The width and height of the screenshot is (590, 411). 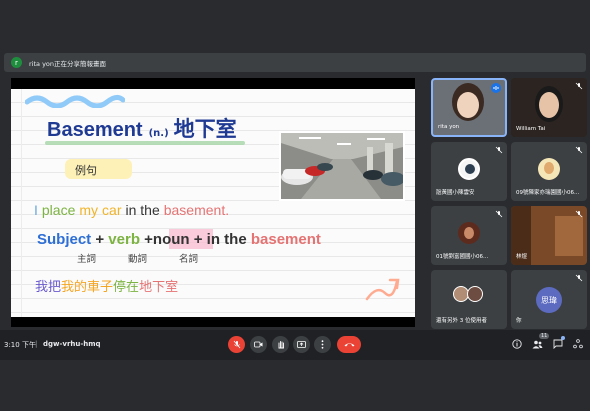 I want to click on title-chinese: 地下室, so click(x=205, y=129).